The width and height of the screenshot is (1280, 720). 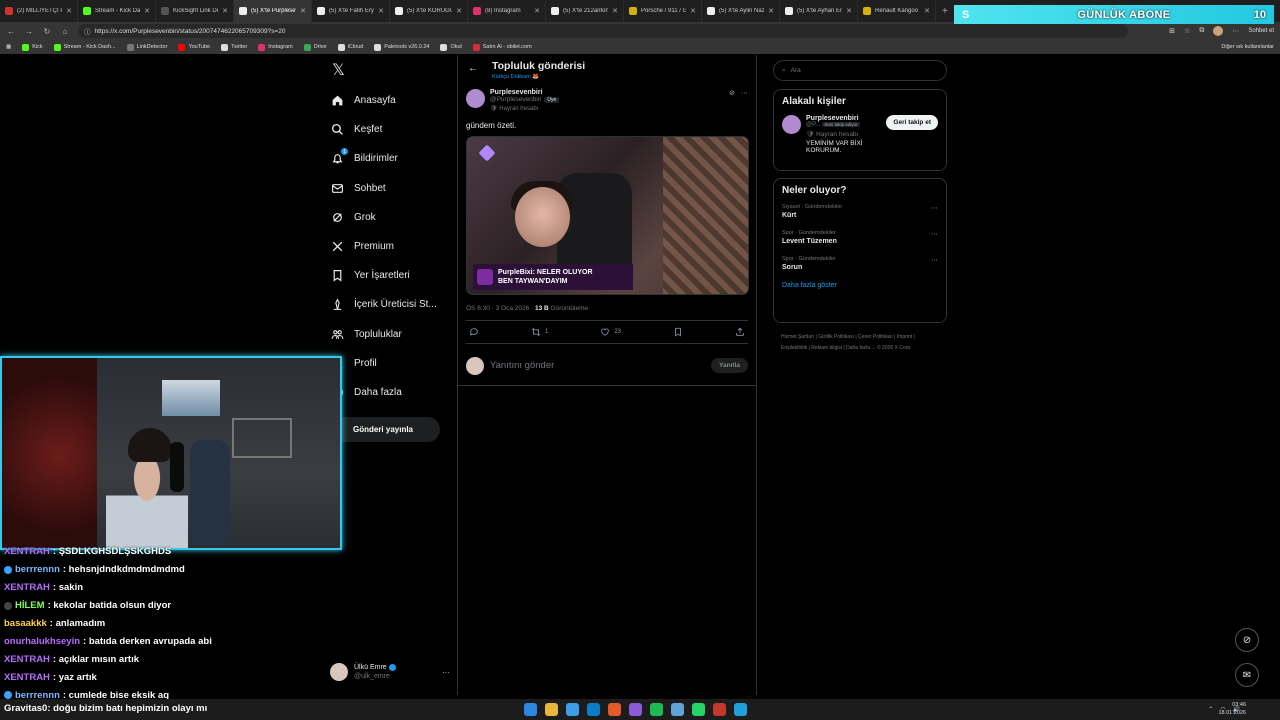 What do you see at coordinates (524, 92) in the screenshot?
I see `author-name: Purplesevenbiri` at bounding box center [524, 92].